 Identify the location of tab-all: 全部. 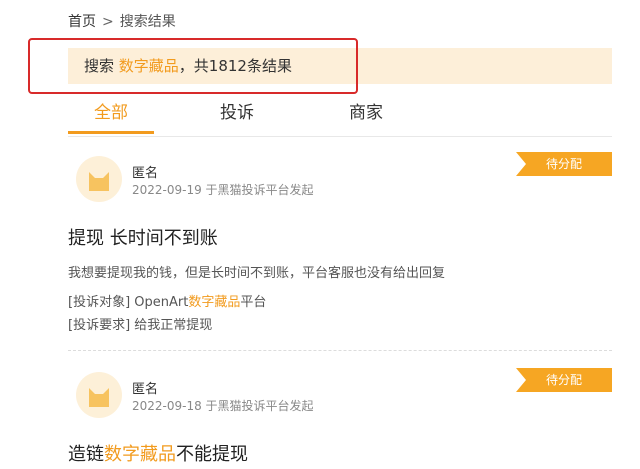
(111, 110).